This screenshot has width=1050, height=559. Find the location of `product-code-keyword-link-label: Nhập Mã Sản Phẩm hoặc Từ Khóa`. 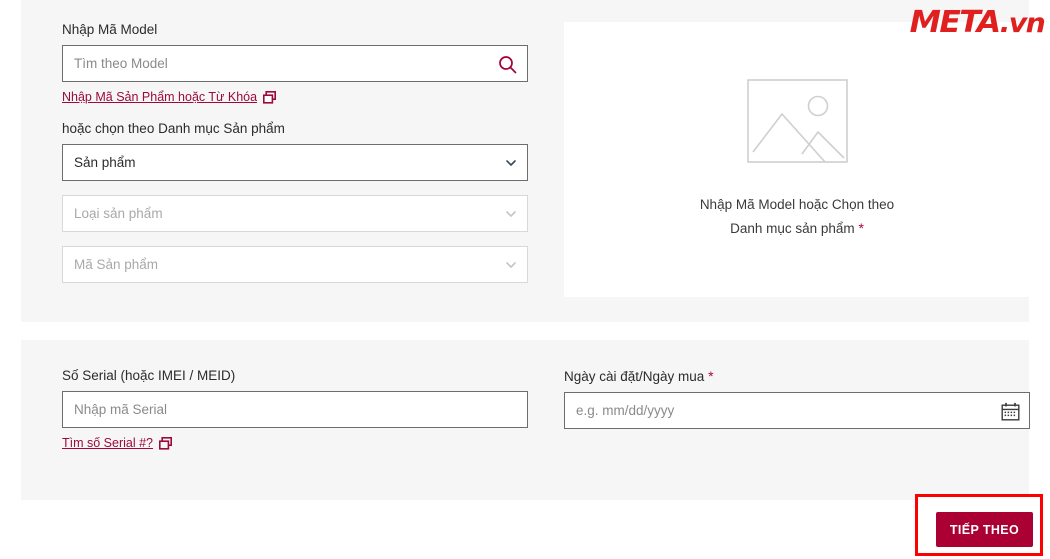

product-code-keyword-link-label: Nhập Mã Sản Phẩm hoặc Từ Khóa is located at coordinates (160, 97).